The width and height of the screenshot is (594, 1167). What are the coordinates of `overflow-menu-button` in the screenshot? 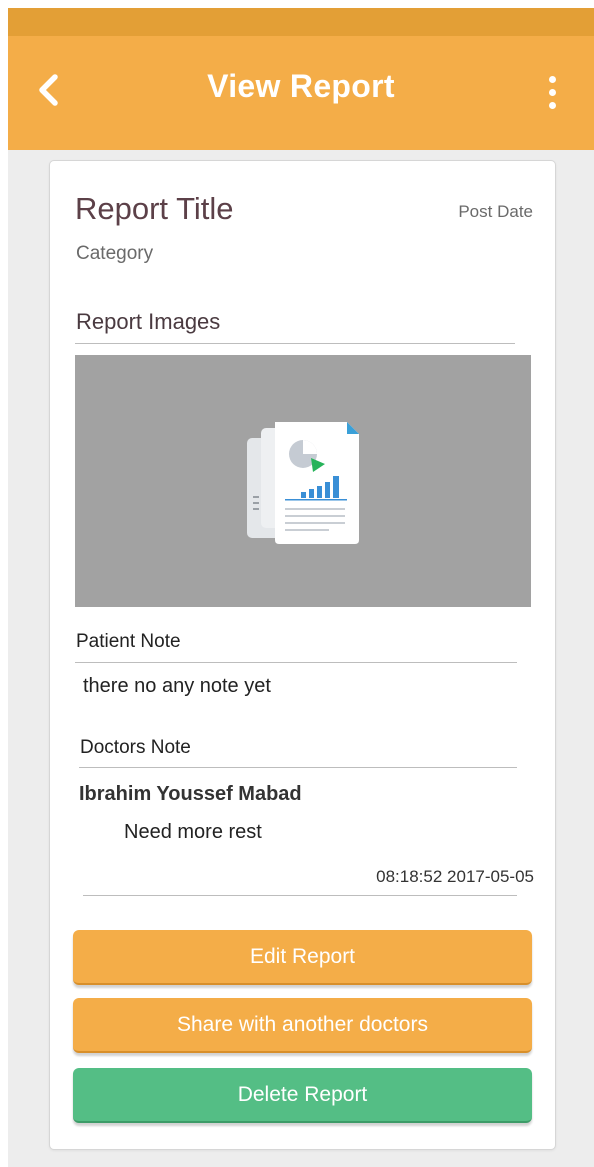 It's located at (552, 92).